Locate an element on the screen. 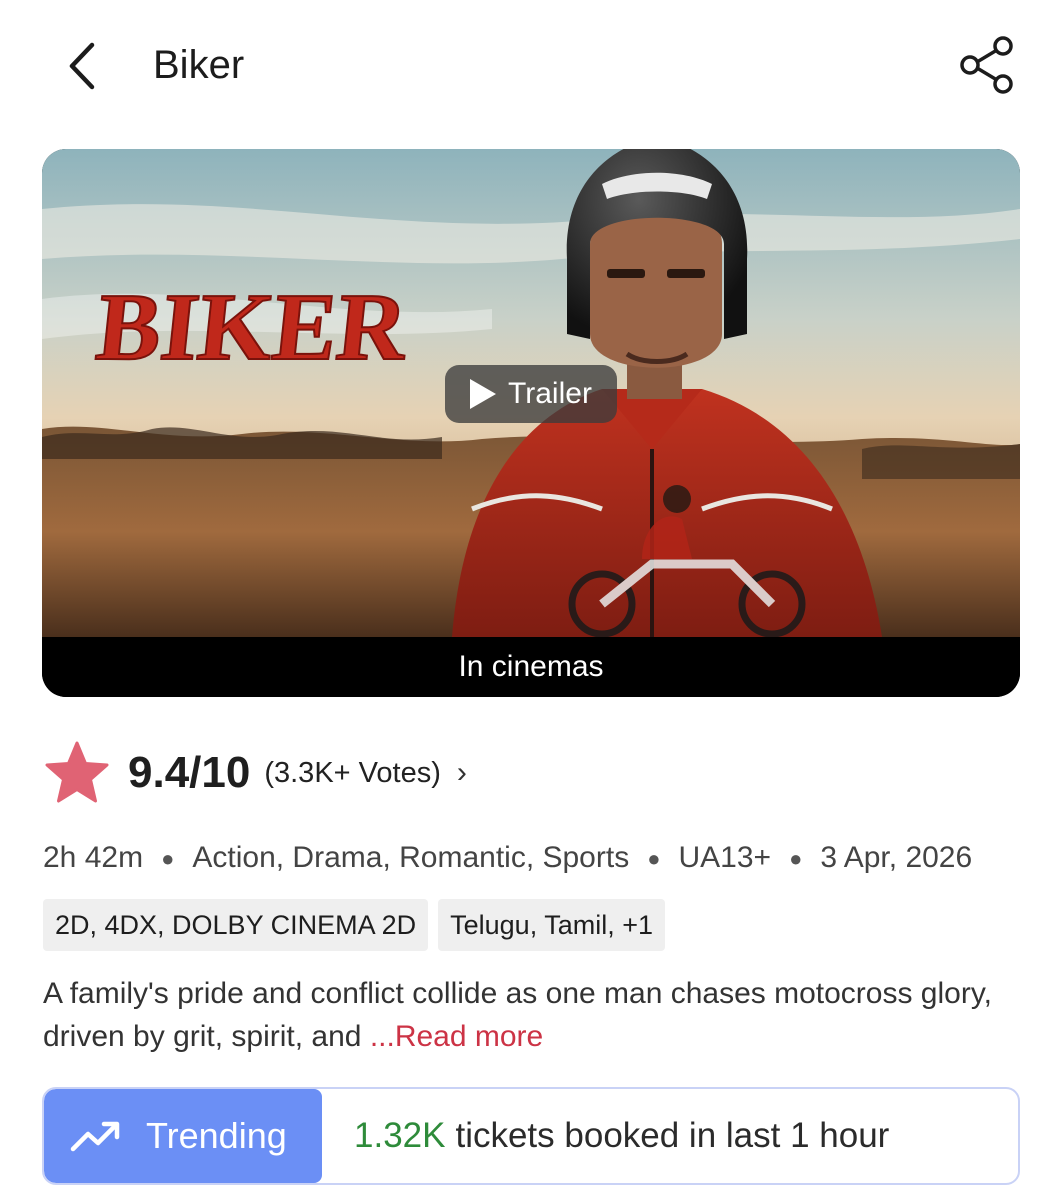  trailer-button: Trailer is located at coordinates (531, 394).